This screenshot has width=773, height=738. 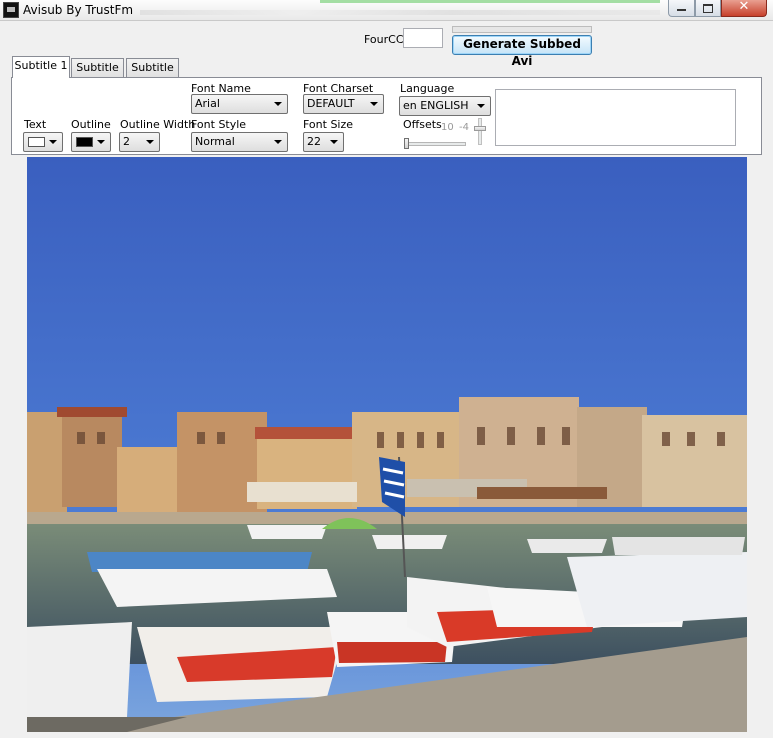 What do you see at coordinates (207, 103) in the screenshot?
I see `font-name-value: Arial` at bounding box center [207, 103].